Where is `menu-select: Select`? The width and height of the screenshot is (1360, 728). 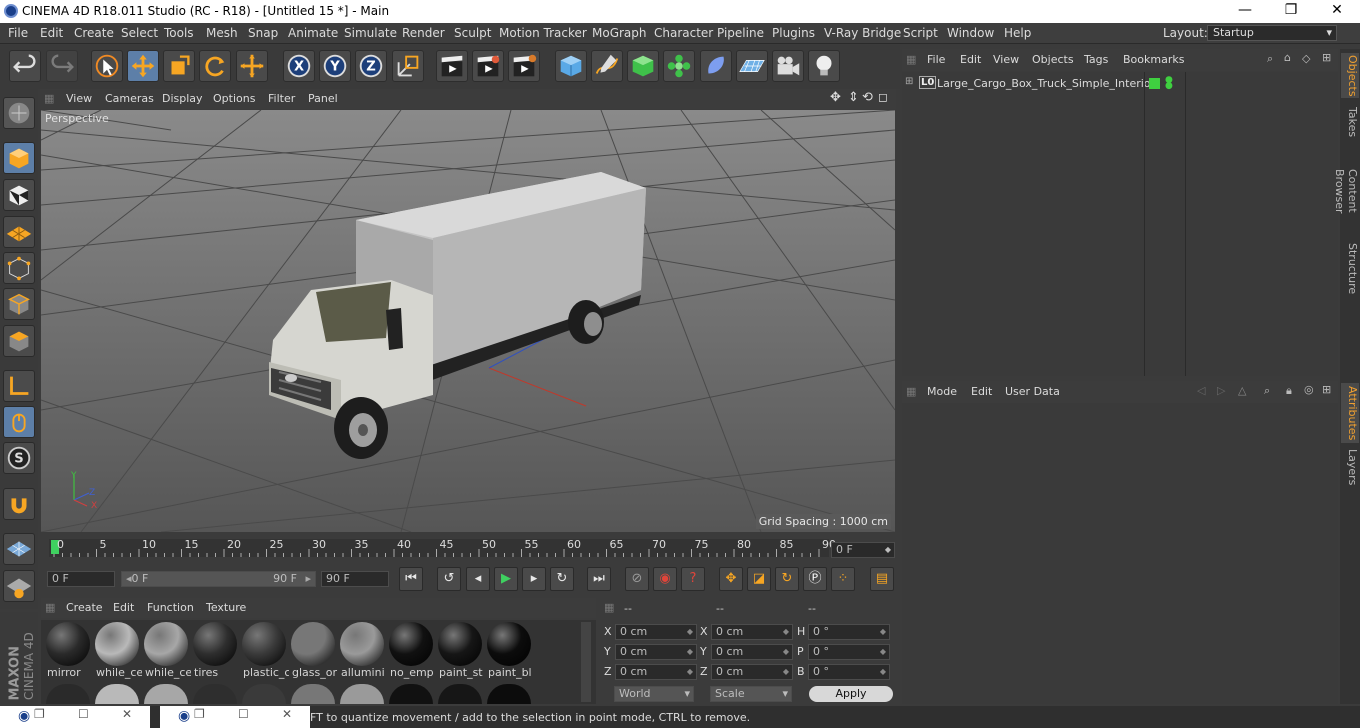 menu-select: Select is located at coordinates (139, 33).